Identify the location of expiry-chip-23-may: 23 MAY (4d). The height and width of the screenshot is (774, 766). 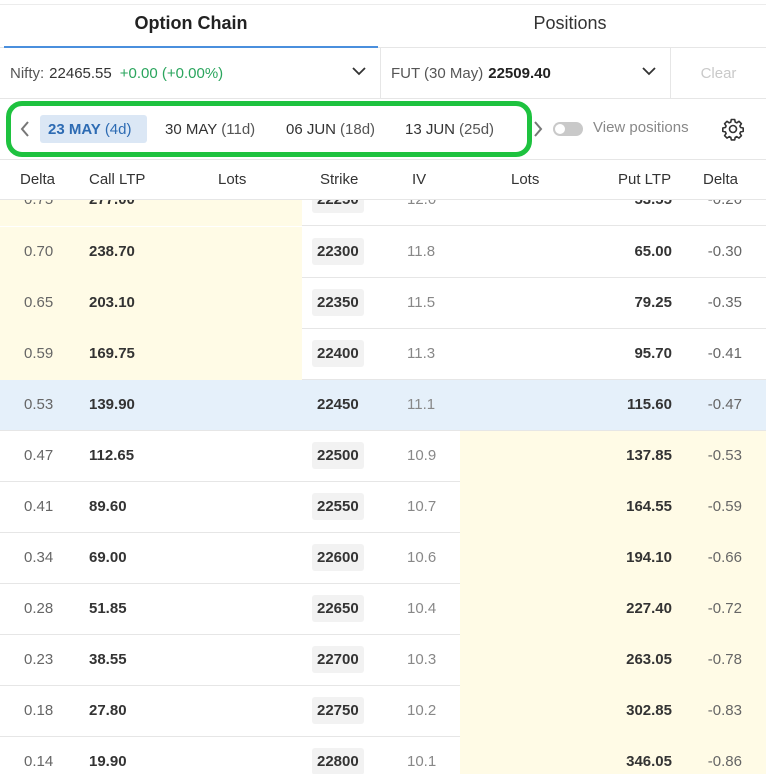
(93, 129).